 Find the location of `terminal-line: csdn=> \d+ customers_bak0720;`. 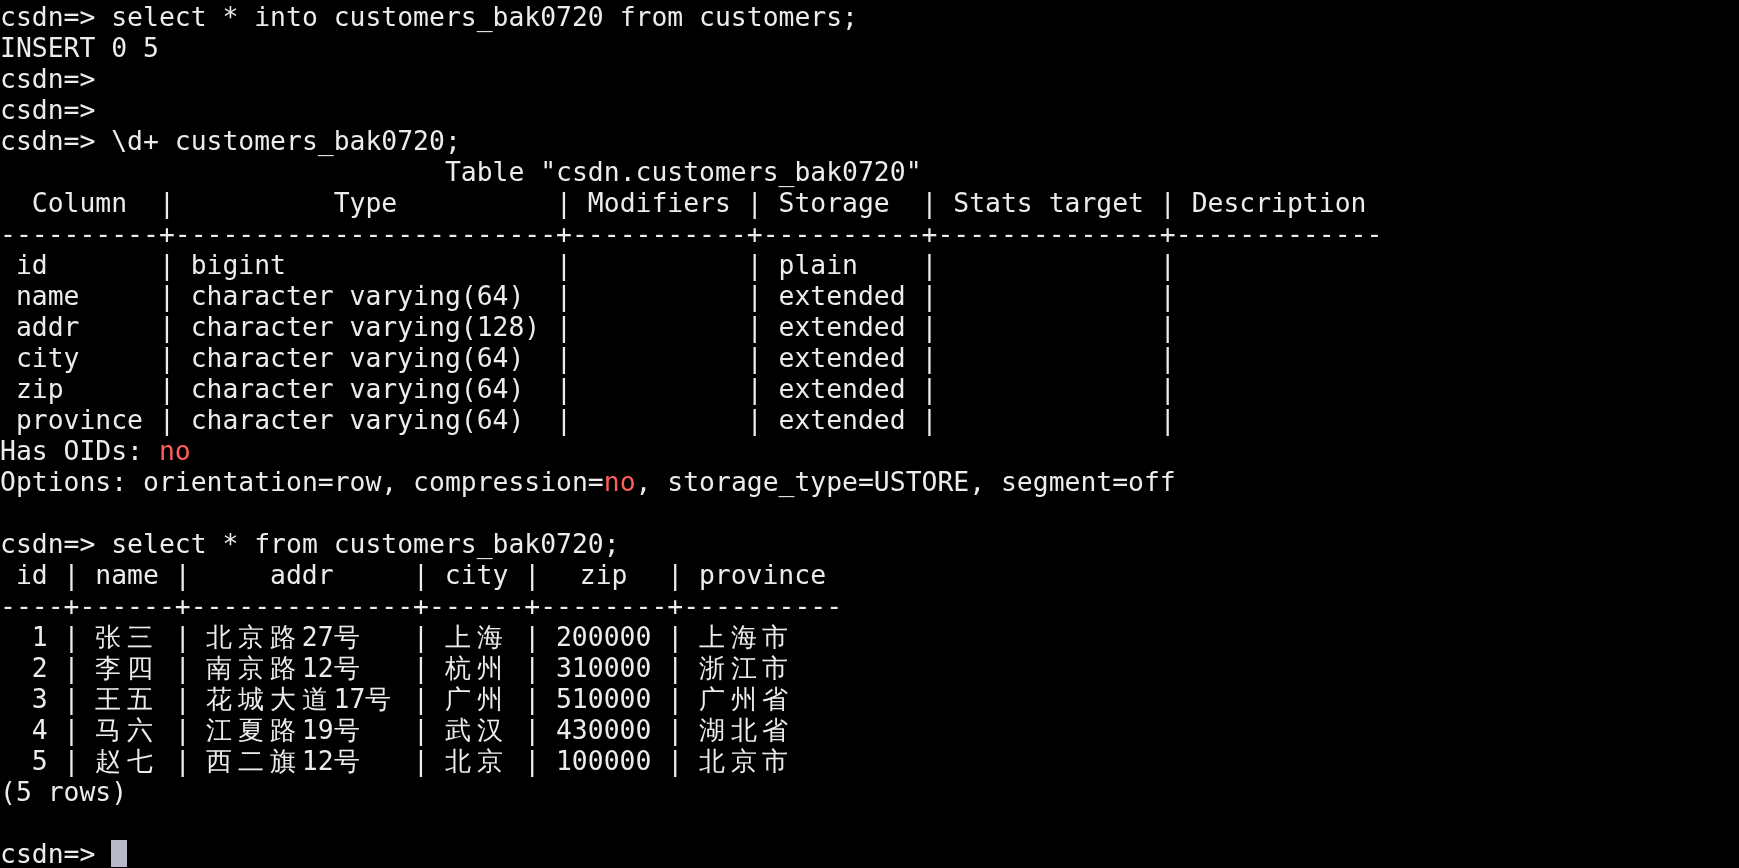

terminal-line: csdn=> \d+ customers_bak0720; is located at coordinates (230, 140).